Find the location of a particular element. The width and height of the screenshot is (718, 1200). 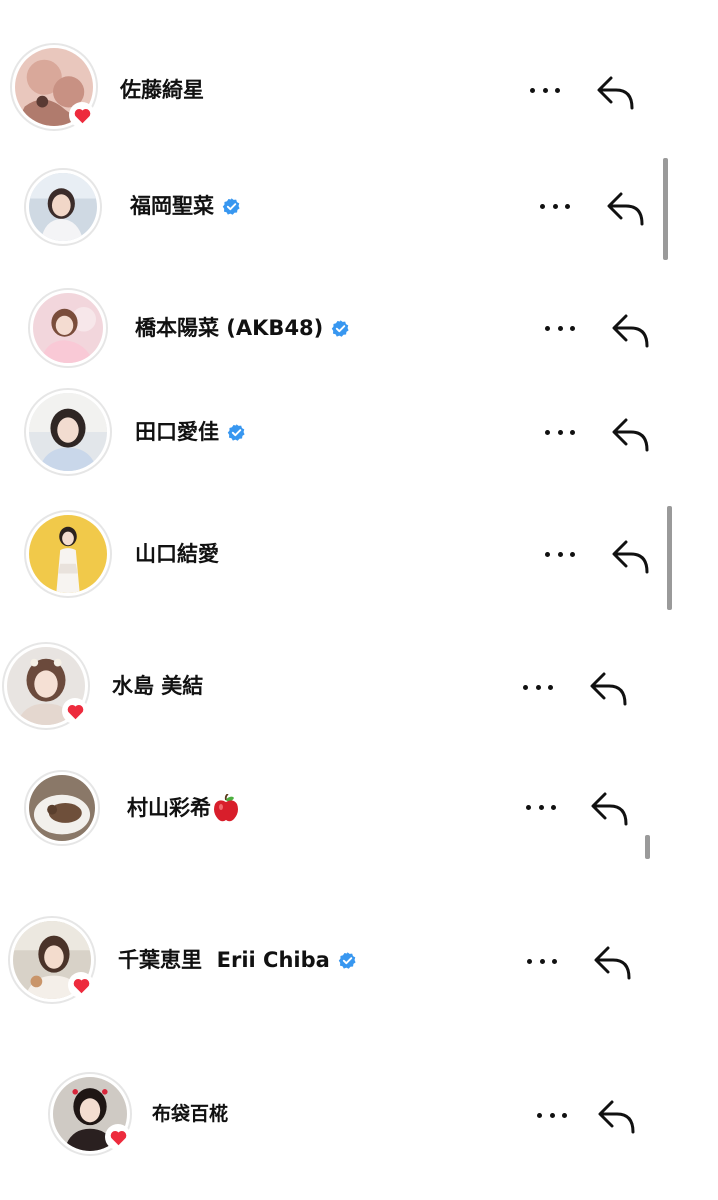

author-name-text: 佐藤綺星 is located at coordinates (162, 90).